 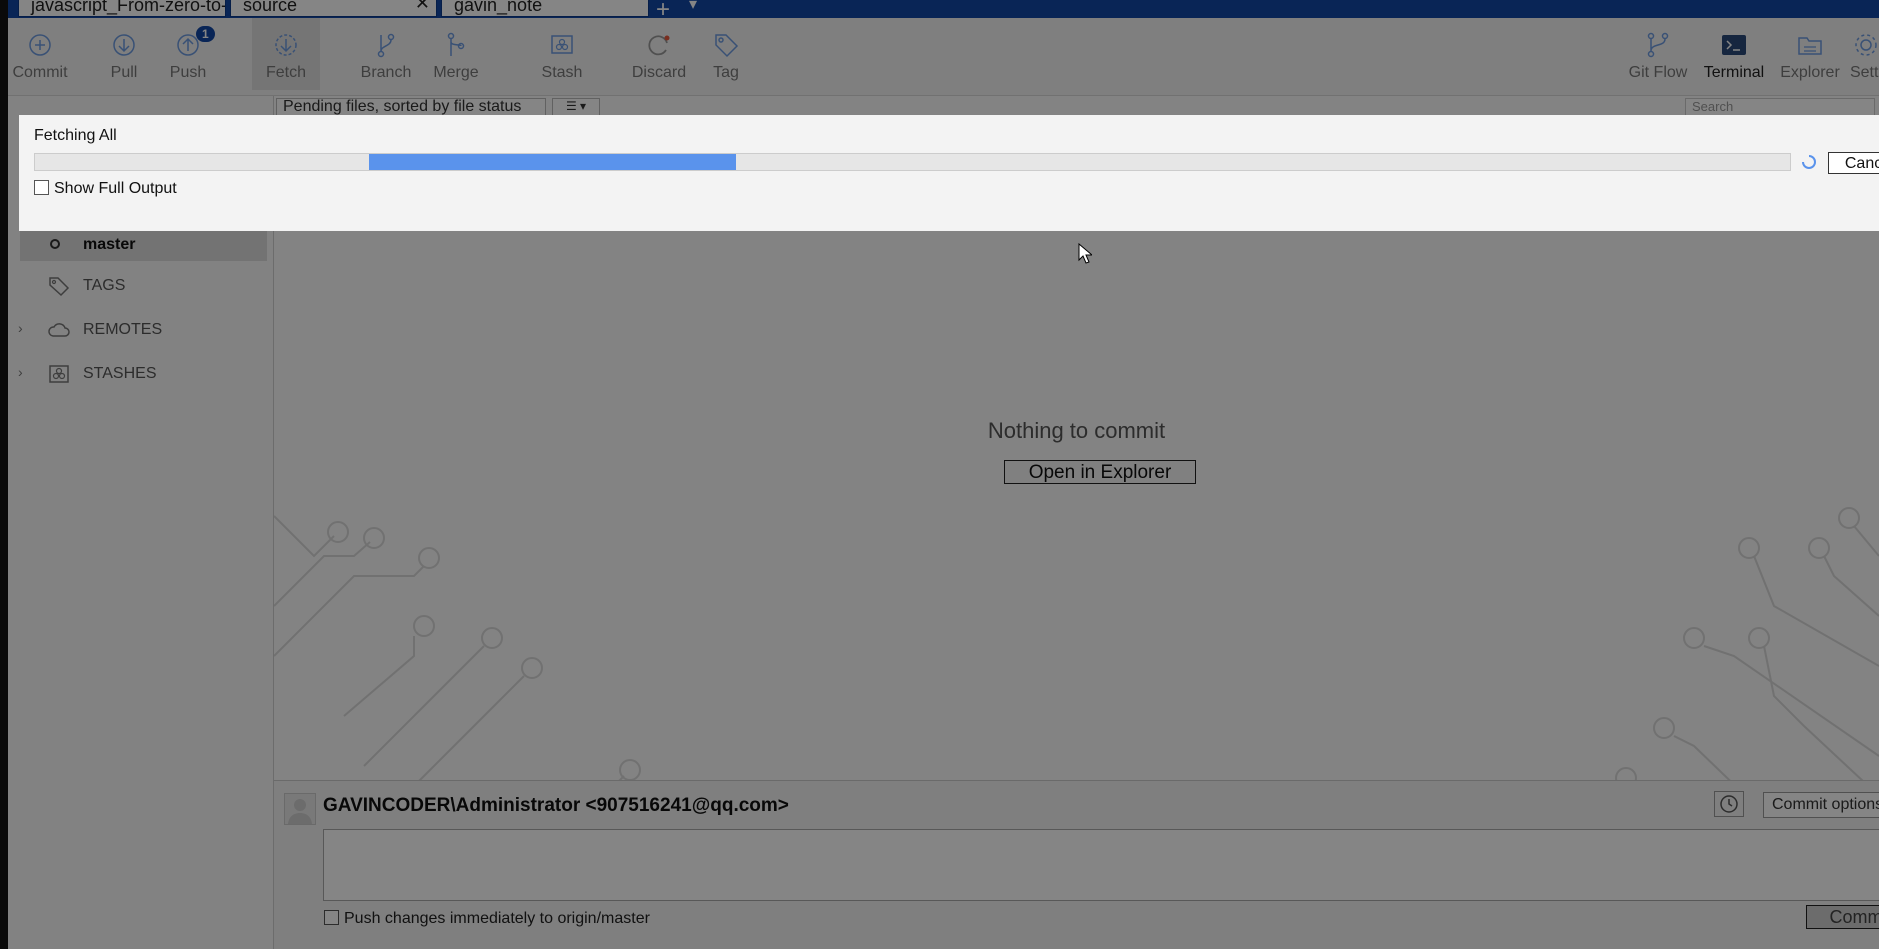 I want to click on show-full-output-checkbox: Show Full Output, so click(x=105, y=189).